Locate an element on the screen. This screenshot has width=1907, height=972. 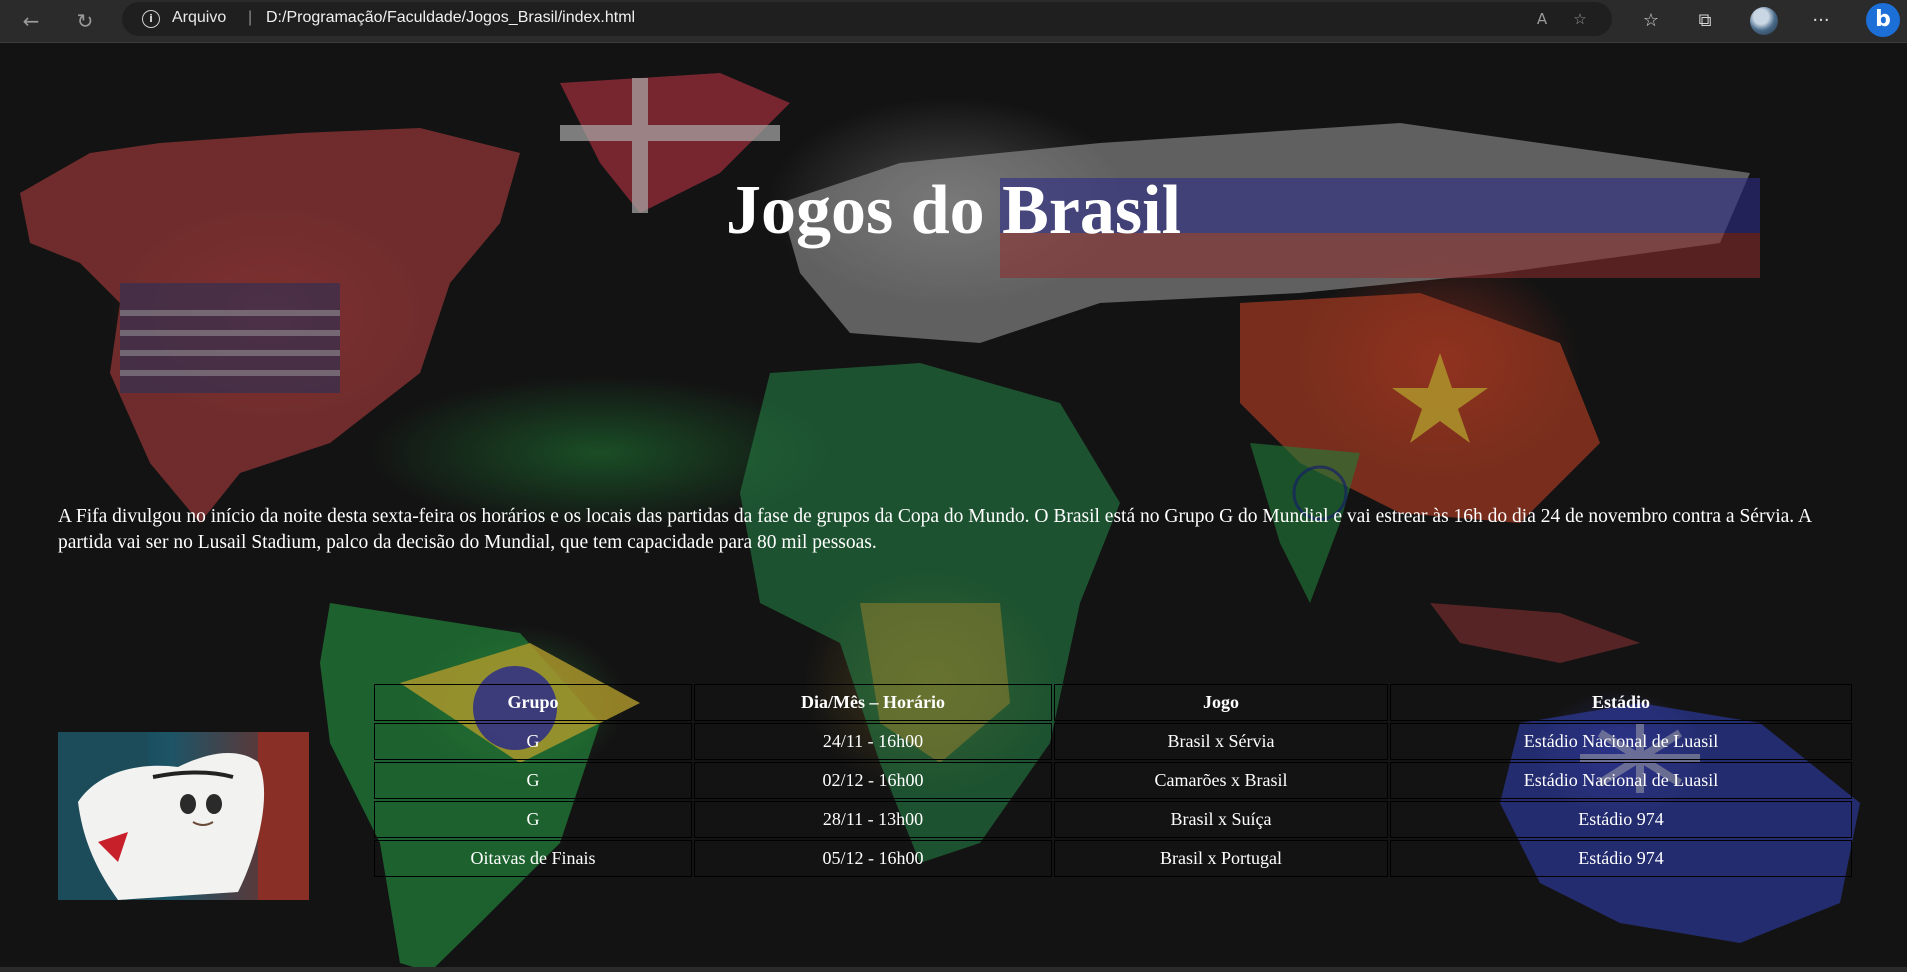
bing-icon: b is located at coordinates (1883, 20).